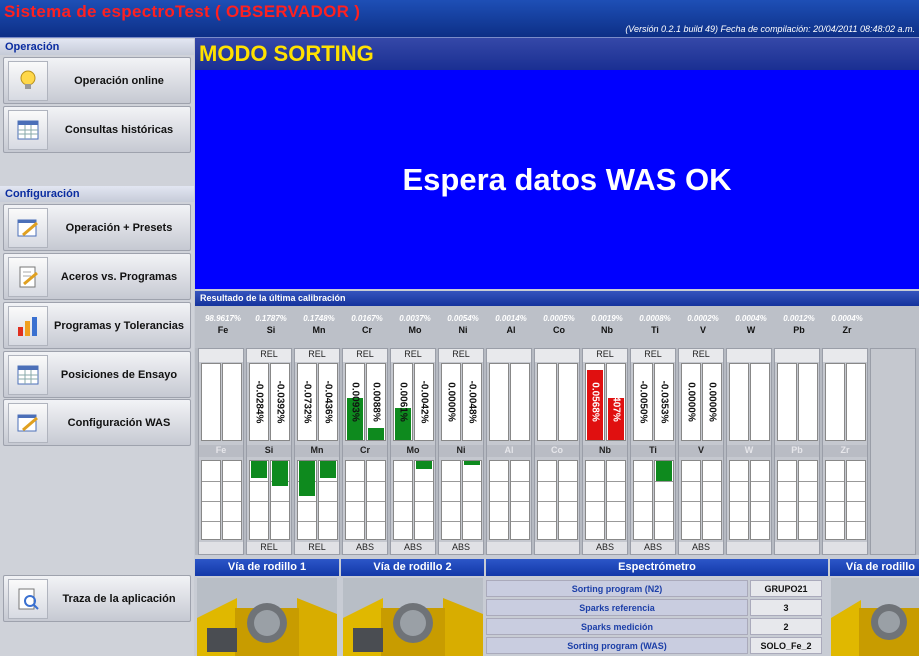 The image size is (919, 656). Describe the element at coordinates (182, 11) in the screenshot. I see `app-title: Sistema de espectroTest ( OBSERVADOR )` at that location.